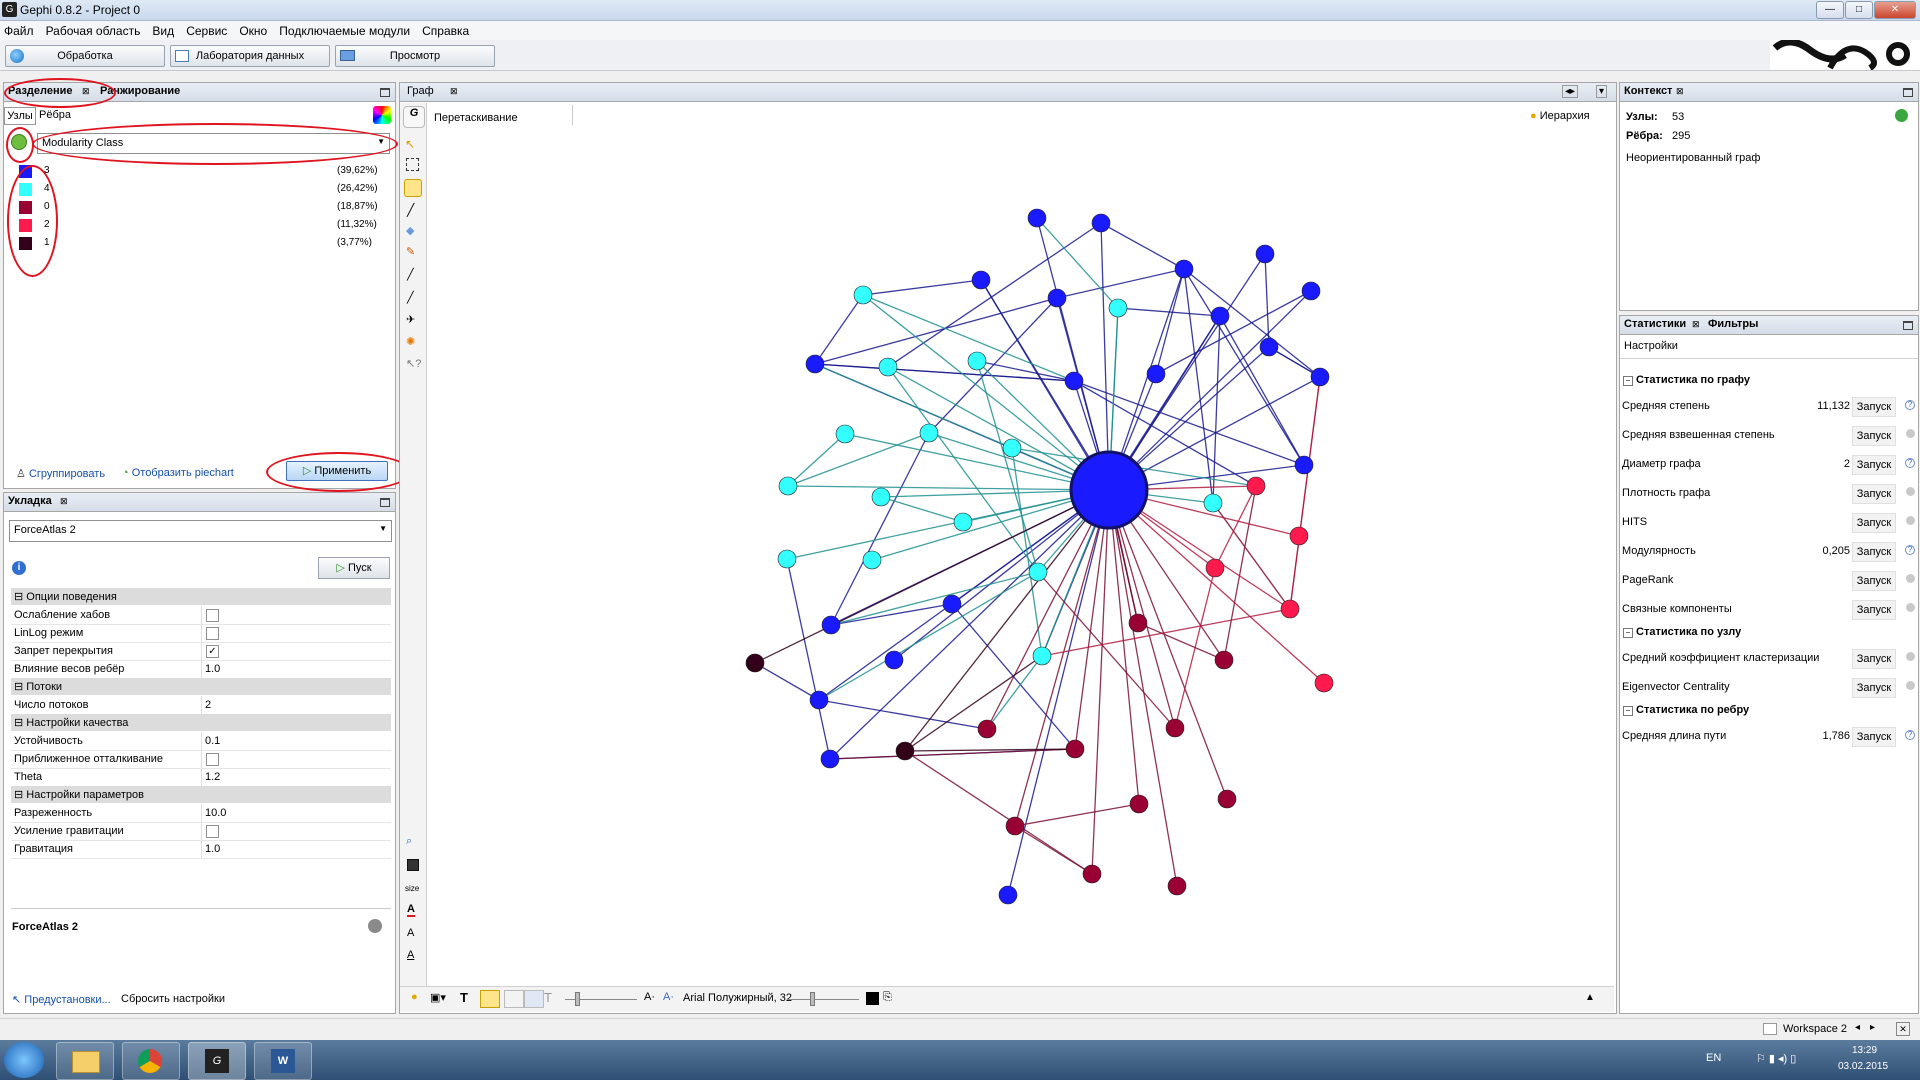 Image resolution: width=1920 pixels, height=1080 pixels. I want to click on menu-view: Вид, so click(163, 29).